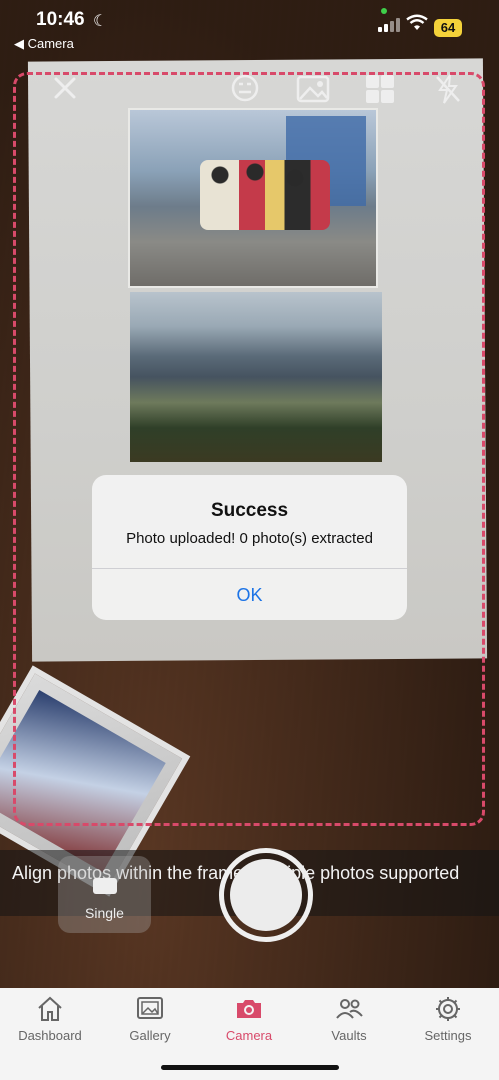  What do you see at coordinates (44, 44) in the screenshot?
I see `back-to-camera-link: ◀ Camera` at bounding box center [44, 44].